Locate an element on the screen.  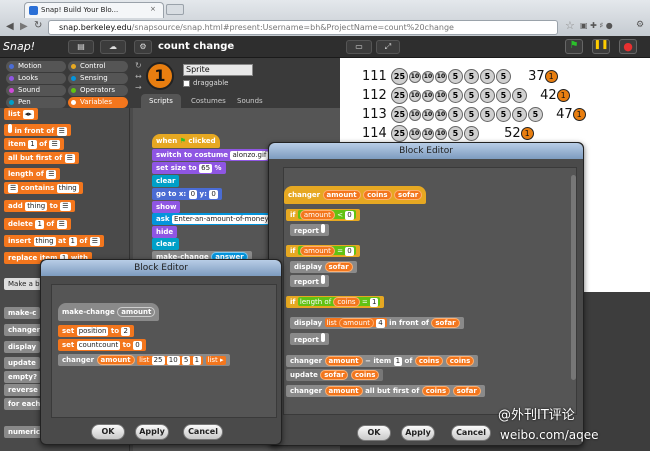
palette-custom-block-1: make-c is located at coordinates (22, 313).